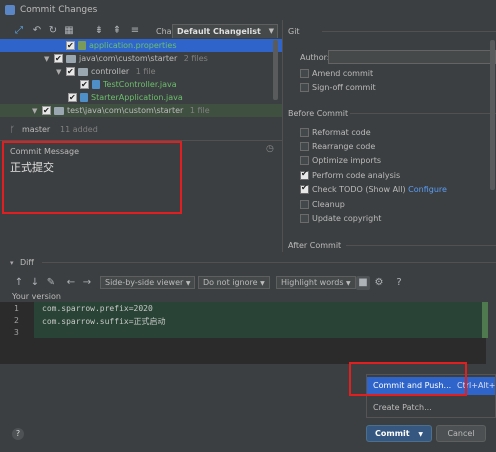  I want to click on tree-row: ▼ test\java\com\custom\starter 1 file, so click(141, 110).